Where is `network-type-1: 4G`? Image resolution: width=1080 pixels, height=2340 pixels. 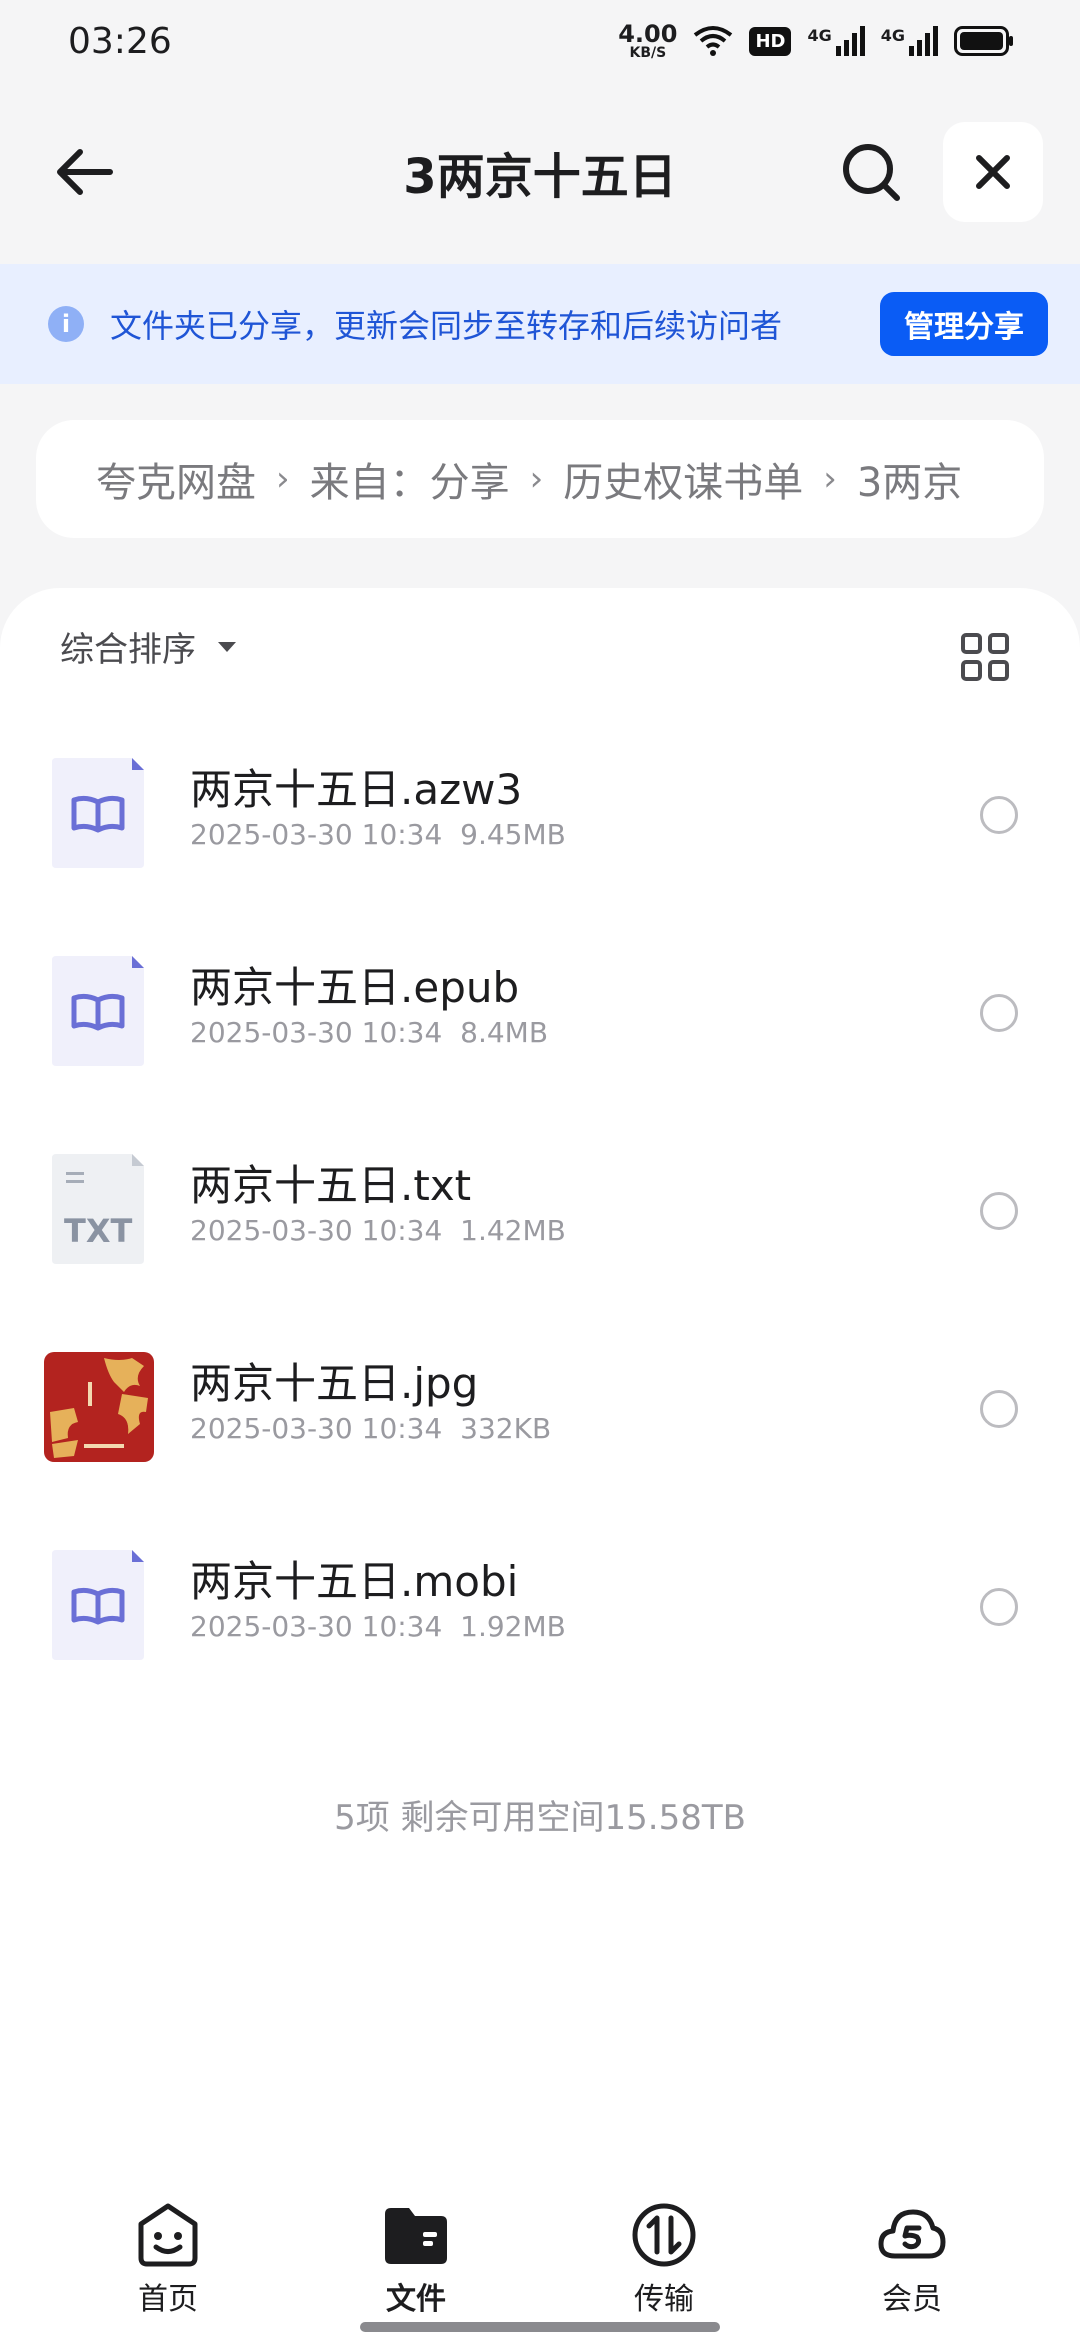
network-type-1: 4G is located at coordinates (819, 35).